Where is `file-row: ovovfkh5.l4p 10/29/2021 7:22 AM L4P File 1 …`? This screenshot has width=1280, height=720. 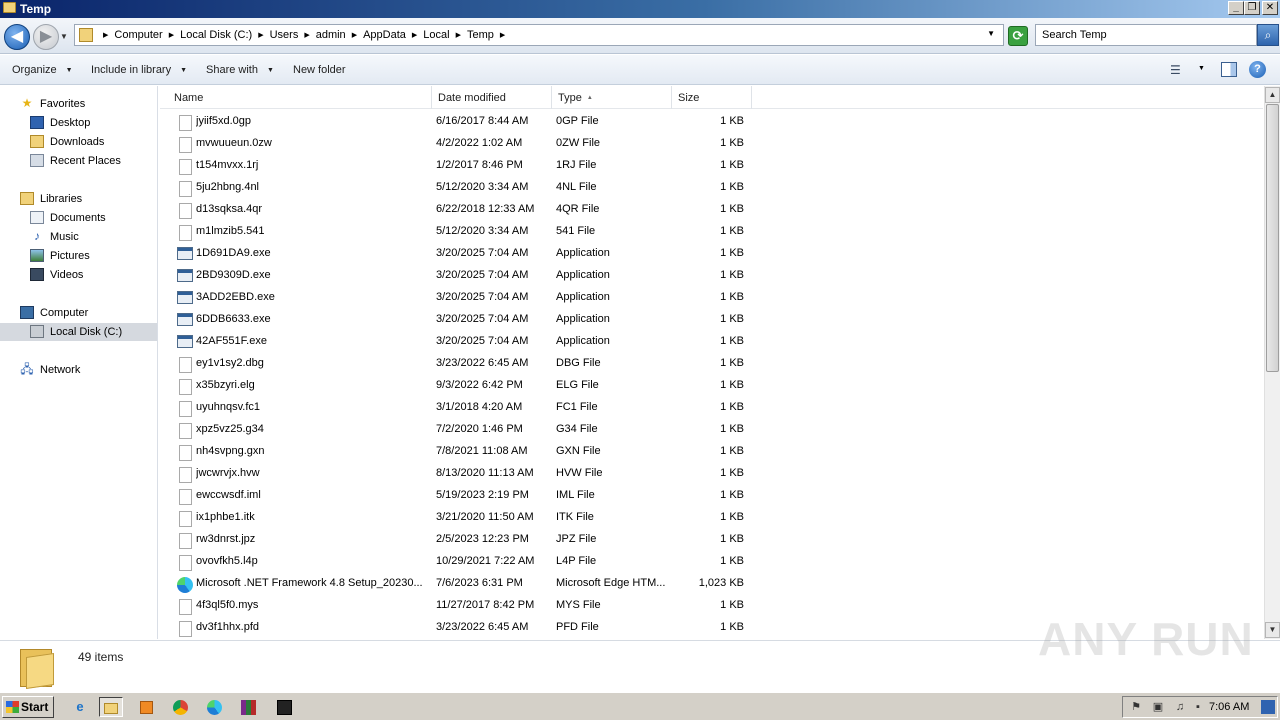 file-row: ovovfkh5.l4p 10/29/2021 7:22 AM L4P File 1 … is located at coordinates (711, 562).